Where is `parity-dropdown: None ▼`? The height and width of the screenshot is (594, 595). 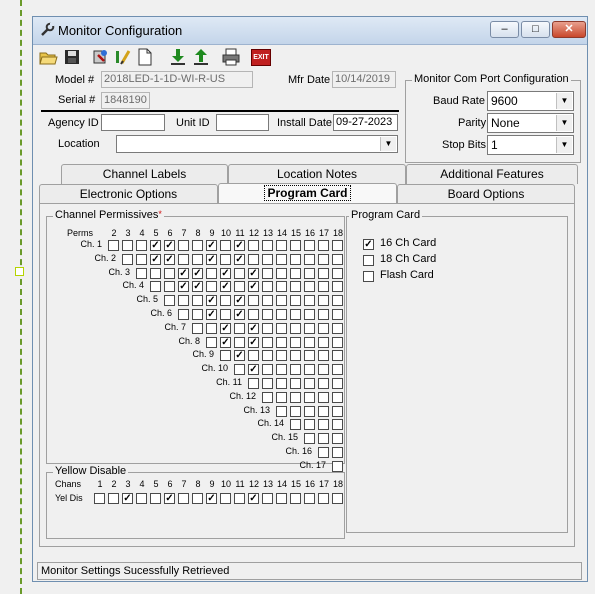 parity-dropdown: None ▼ is located at coordinates (530, 123).